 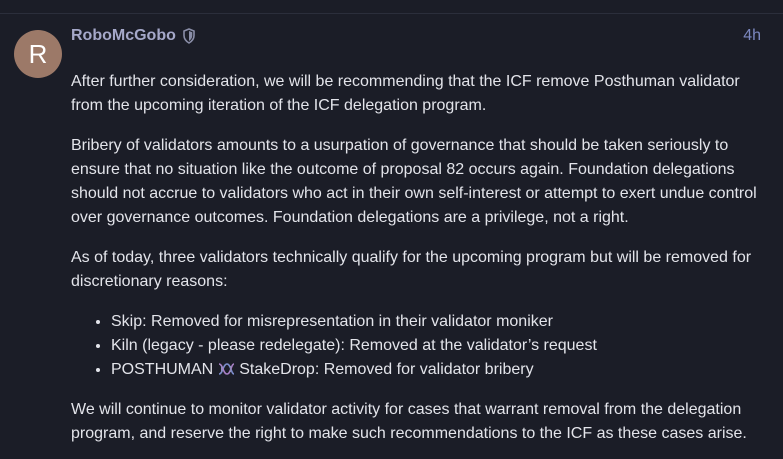 I want to click on avatar-letter: R, so click(x=38, y=54).